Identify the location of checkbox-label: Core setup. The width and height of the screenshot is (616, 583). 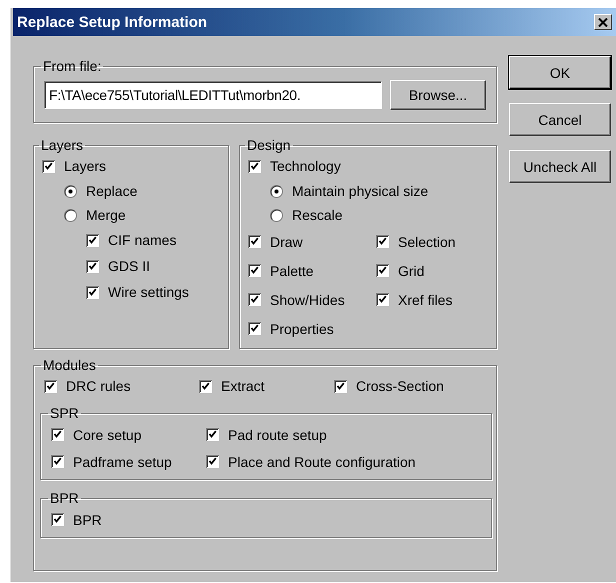
(107, 434).